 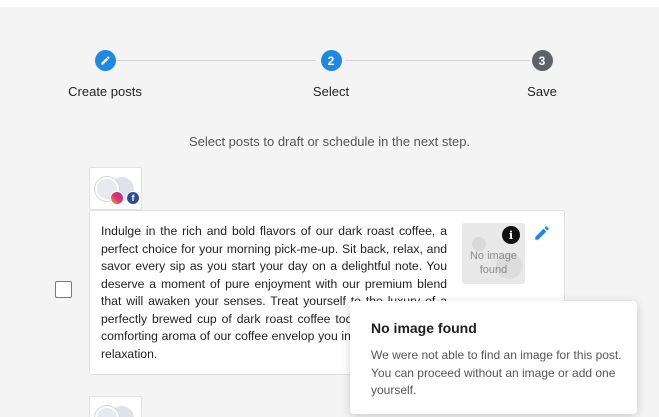 I want to click on step-select: 2 Select, so click(x=331, y=72).